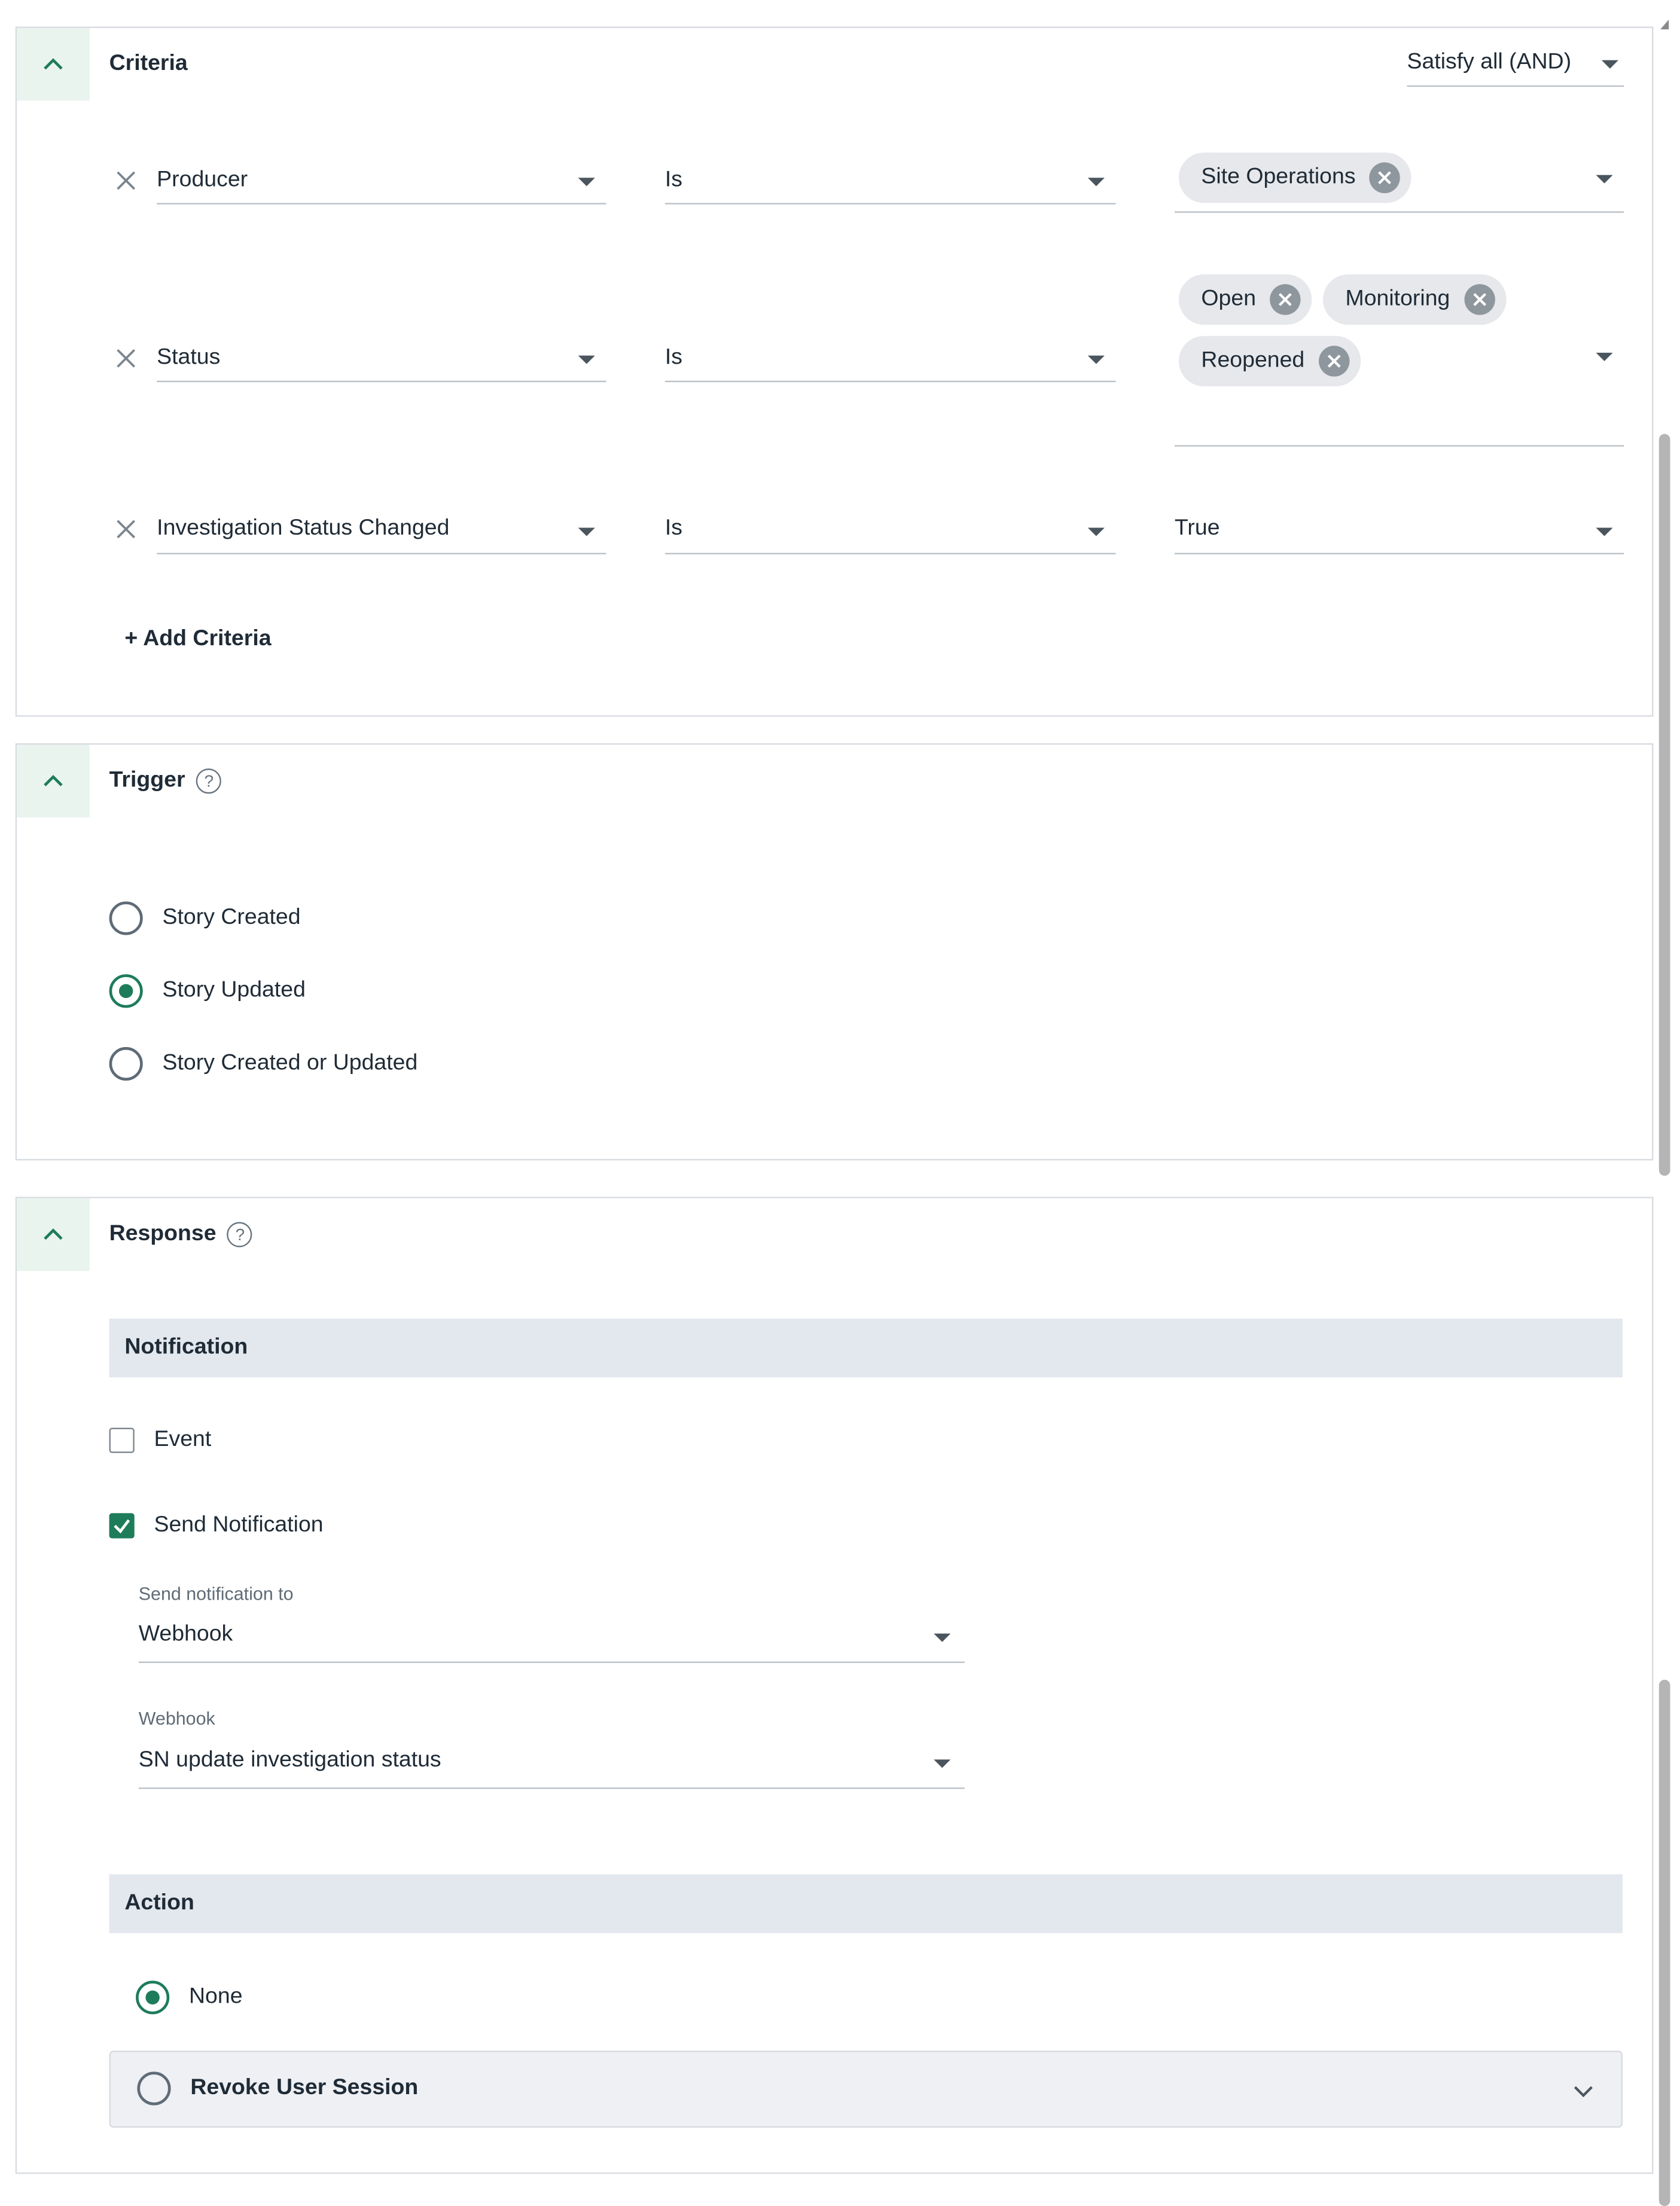 Image resolution: width=1680 pixels, height=2206 pixels. What do you see at coordinates (1664, 1942) in the screenshot?
I see `scrollbar-thumb-lower` at bounding box center [1664, 1942].